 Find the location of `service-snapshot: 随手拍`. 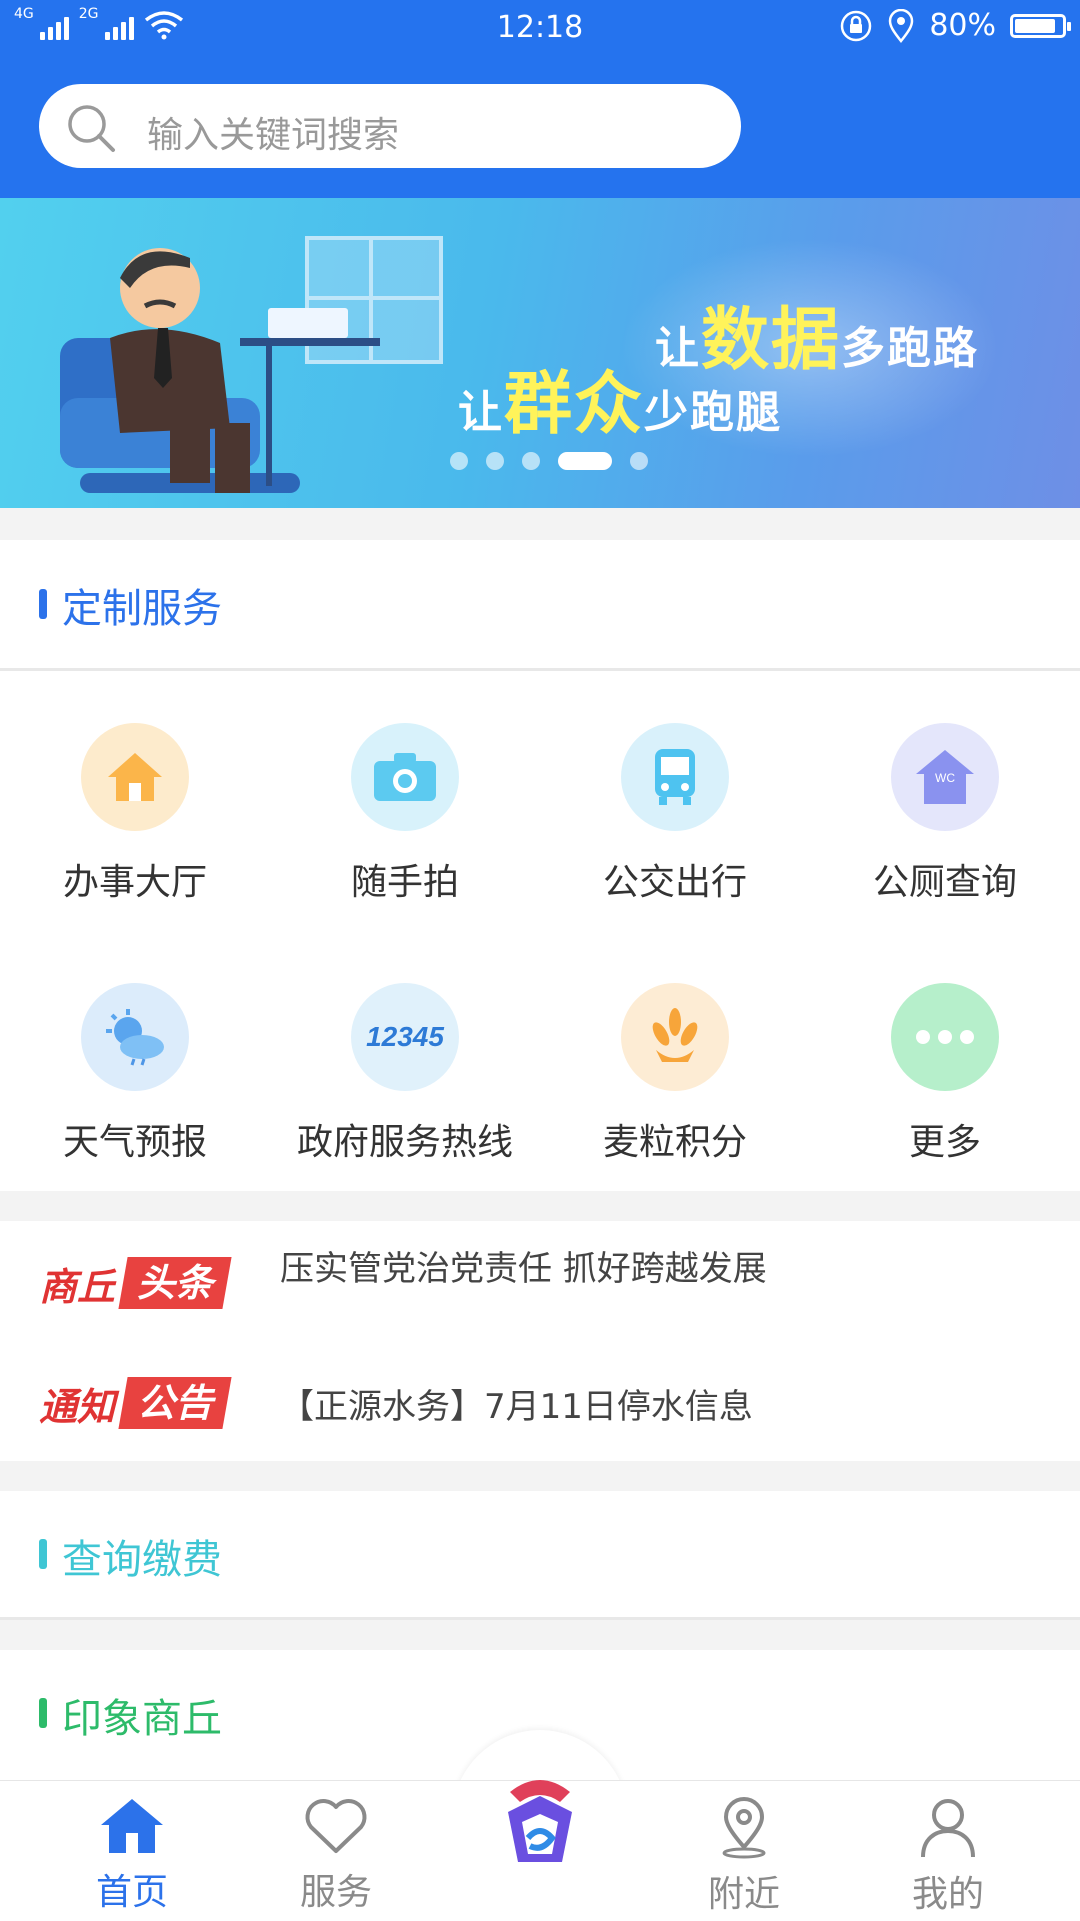

service-snapshot: 随手拍 is located at coordinates (405, 814).